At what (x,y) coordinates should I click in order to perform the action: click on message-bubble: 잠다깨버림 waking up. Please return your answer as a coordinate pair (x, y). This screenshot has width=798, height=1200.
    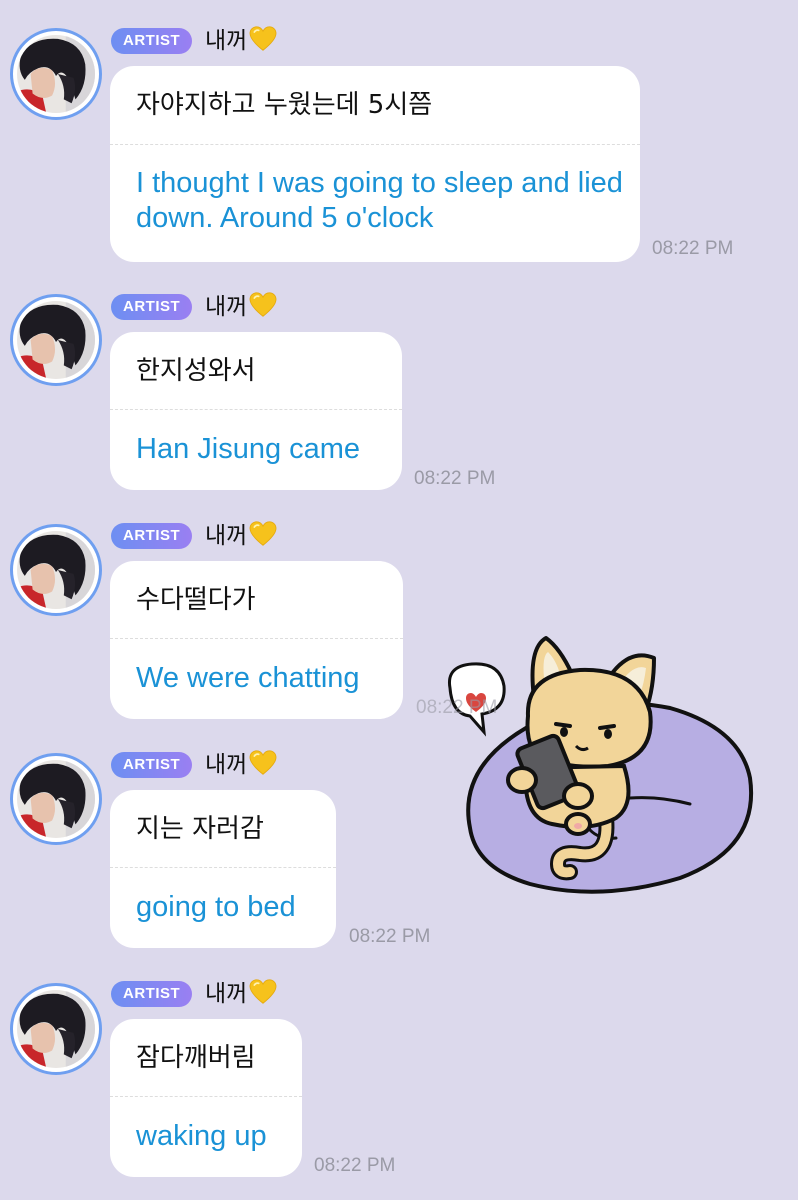
    Looking at the image, I should click on (206, 1098).